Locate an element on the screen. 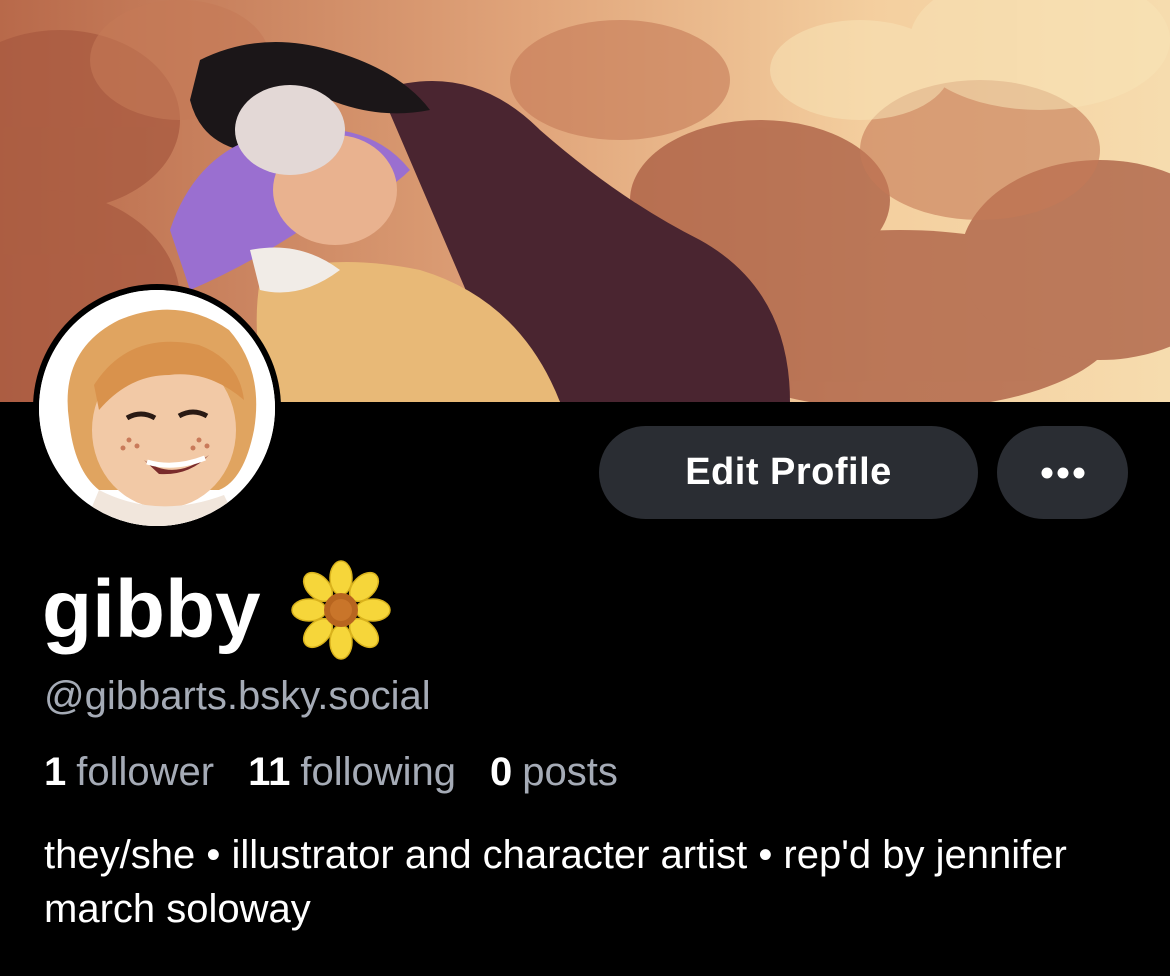 The image size is (1170, 976). followers-link: 1 follower is located at coordinates (129, 772).